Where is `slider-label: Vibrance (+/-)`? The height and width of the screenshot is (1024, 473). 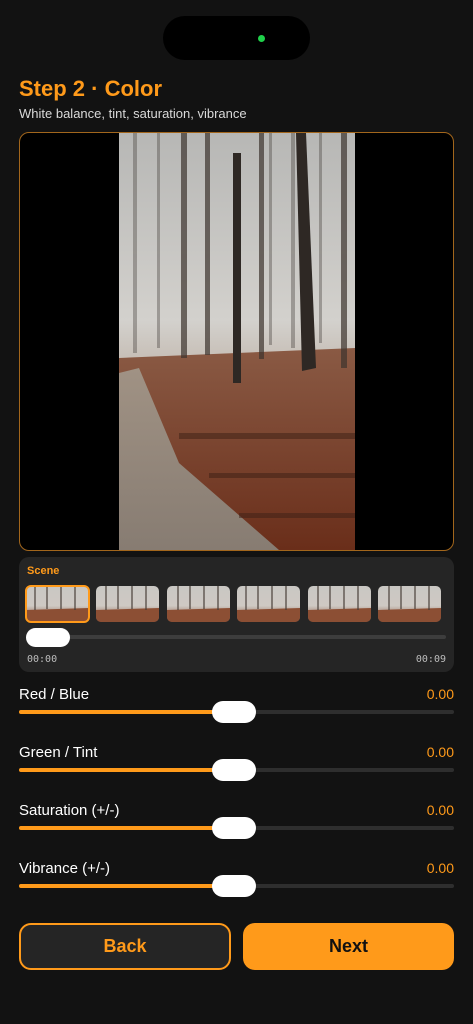
slider-label: Vibrance (+/-) is located at coordinates (65, 868).